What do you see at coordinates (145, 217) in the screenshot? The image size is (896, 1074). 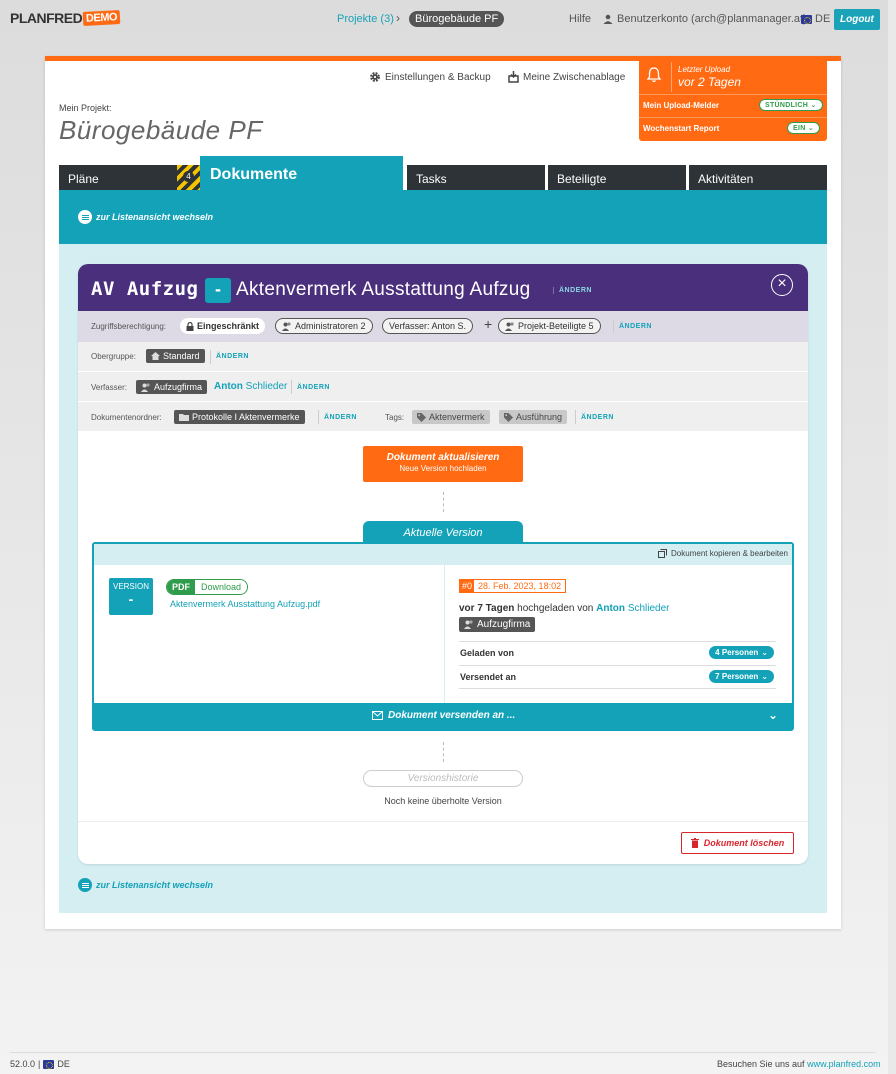 I see `list-view-link-top: zur Listenansicht wechseln` at bounding box center [145, 217].